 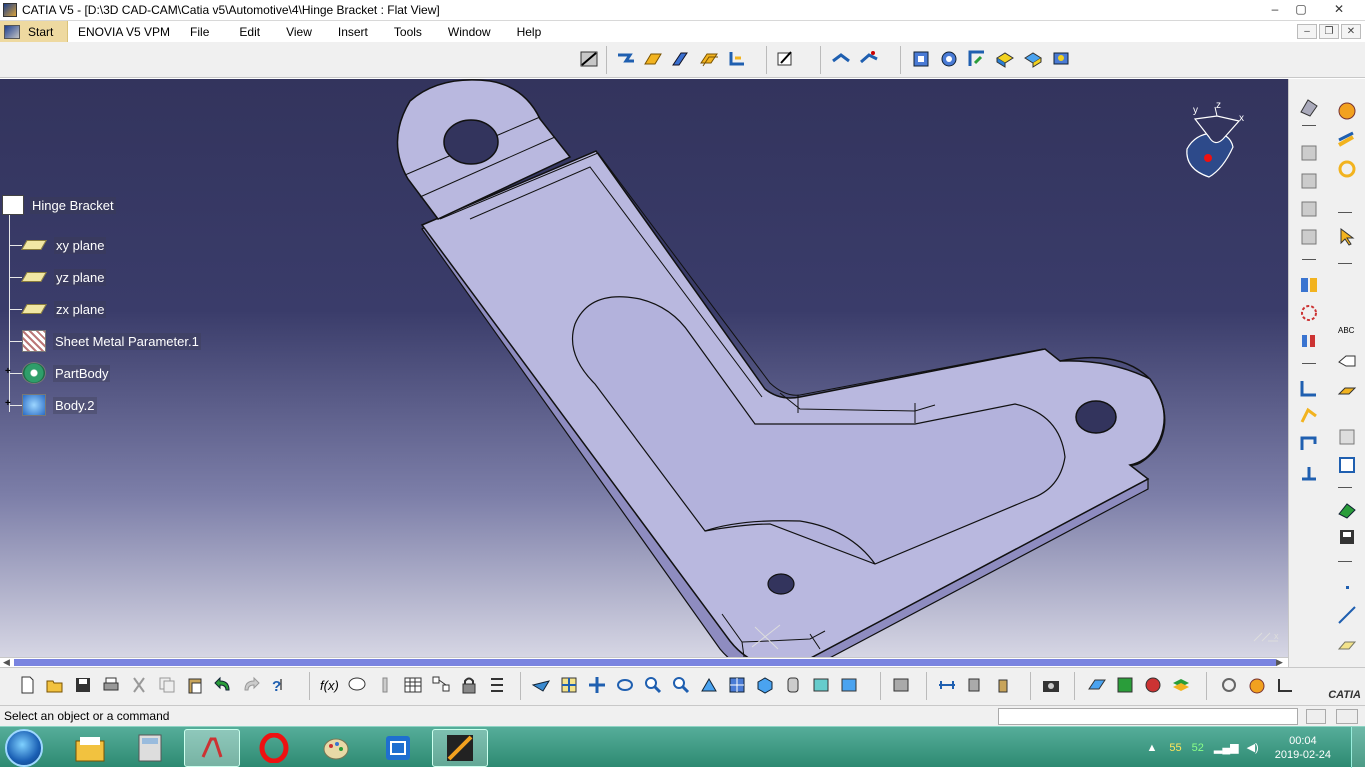 What do you see at coordinates (709, 59) in the screenshot?
I see `extrusion-icon` at bounding box center [709, 59].